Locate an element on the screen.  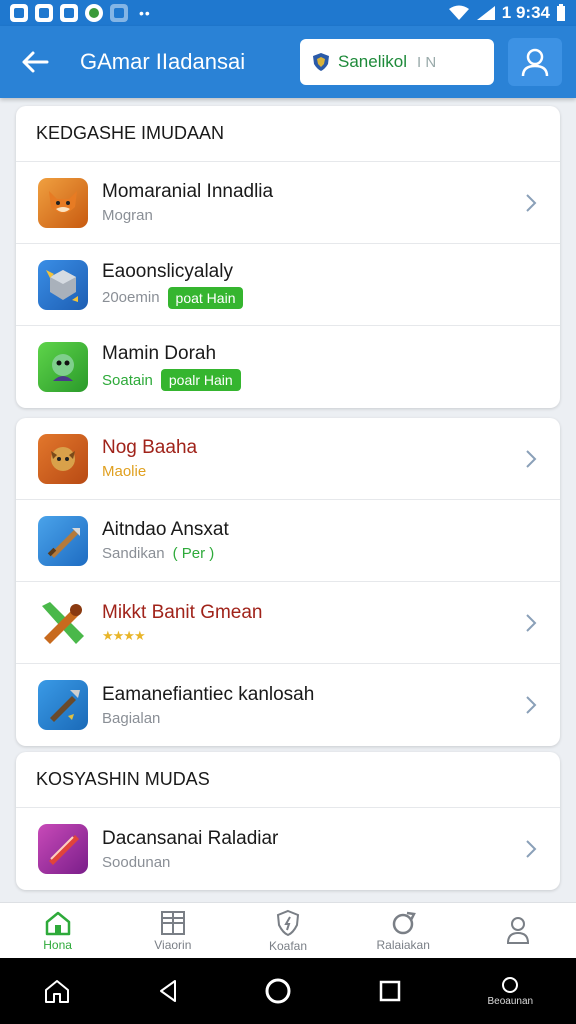
back-arrow-icon is located at coordinates (35, 62).